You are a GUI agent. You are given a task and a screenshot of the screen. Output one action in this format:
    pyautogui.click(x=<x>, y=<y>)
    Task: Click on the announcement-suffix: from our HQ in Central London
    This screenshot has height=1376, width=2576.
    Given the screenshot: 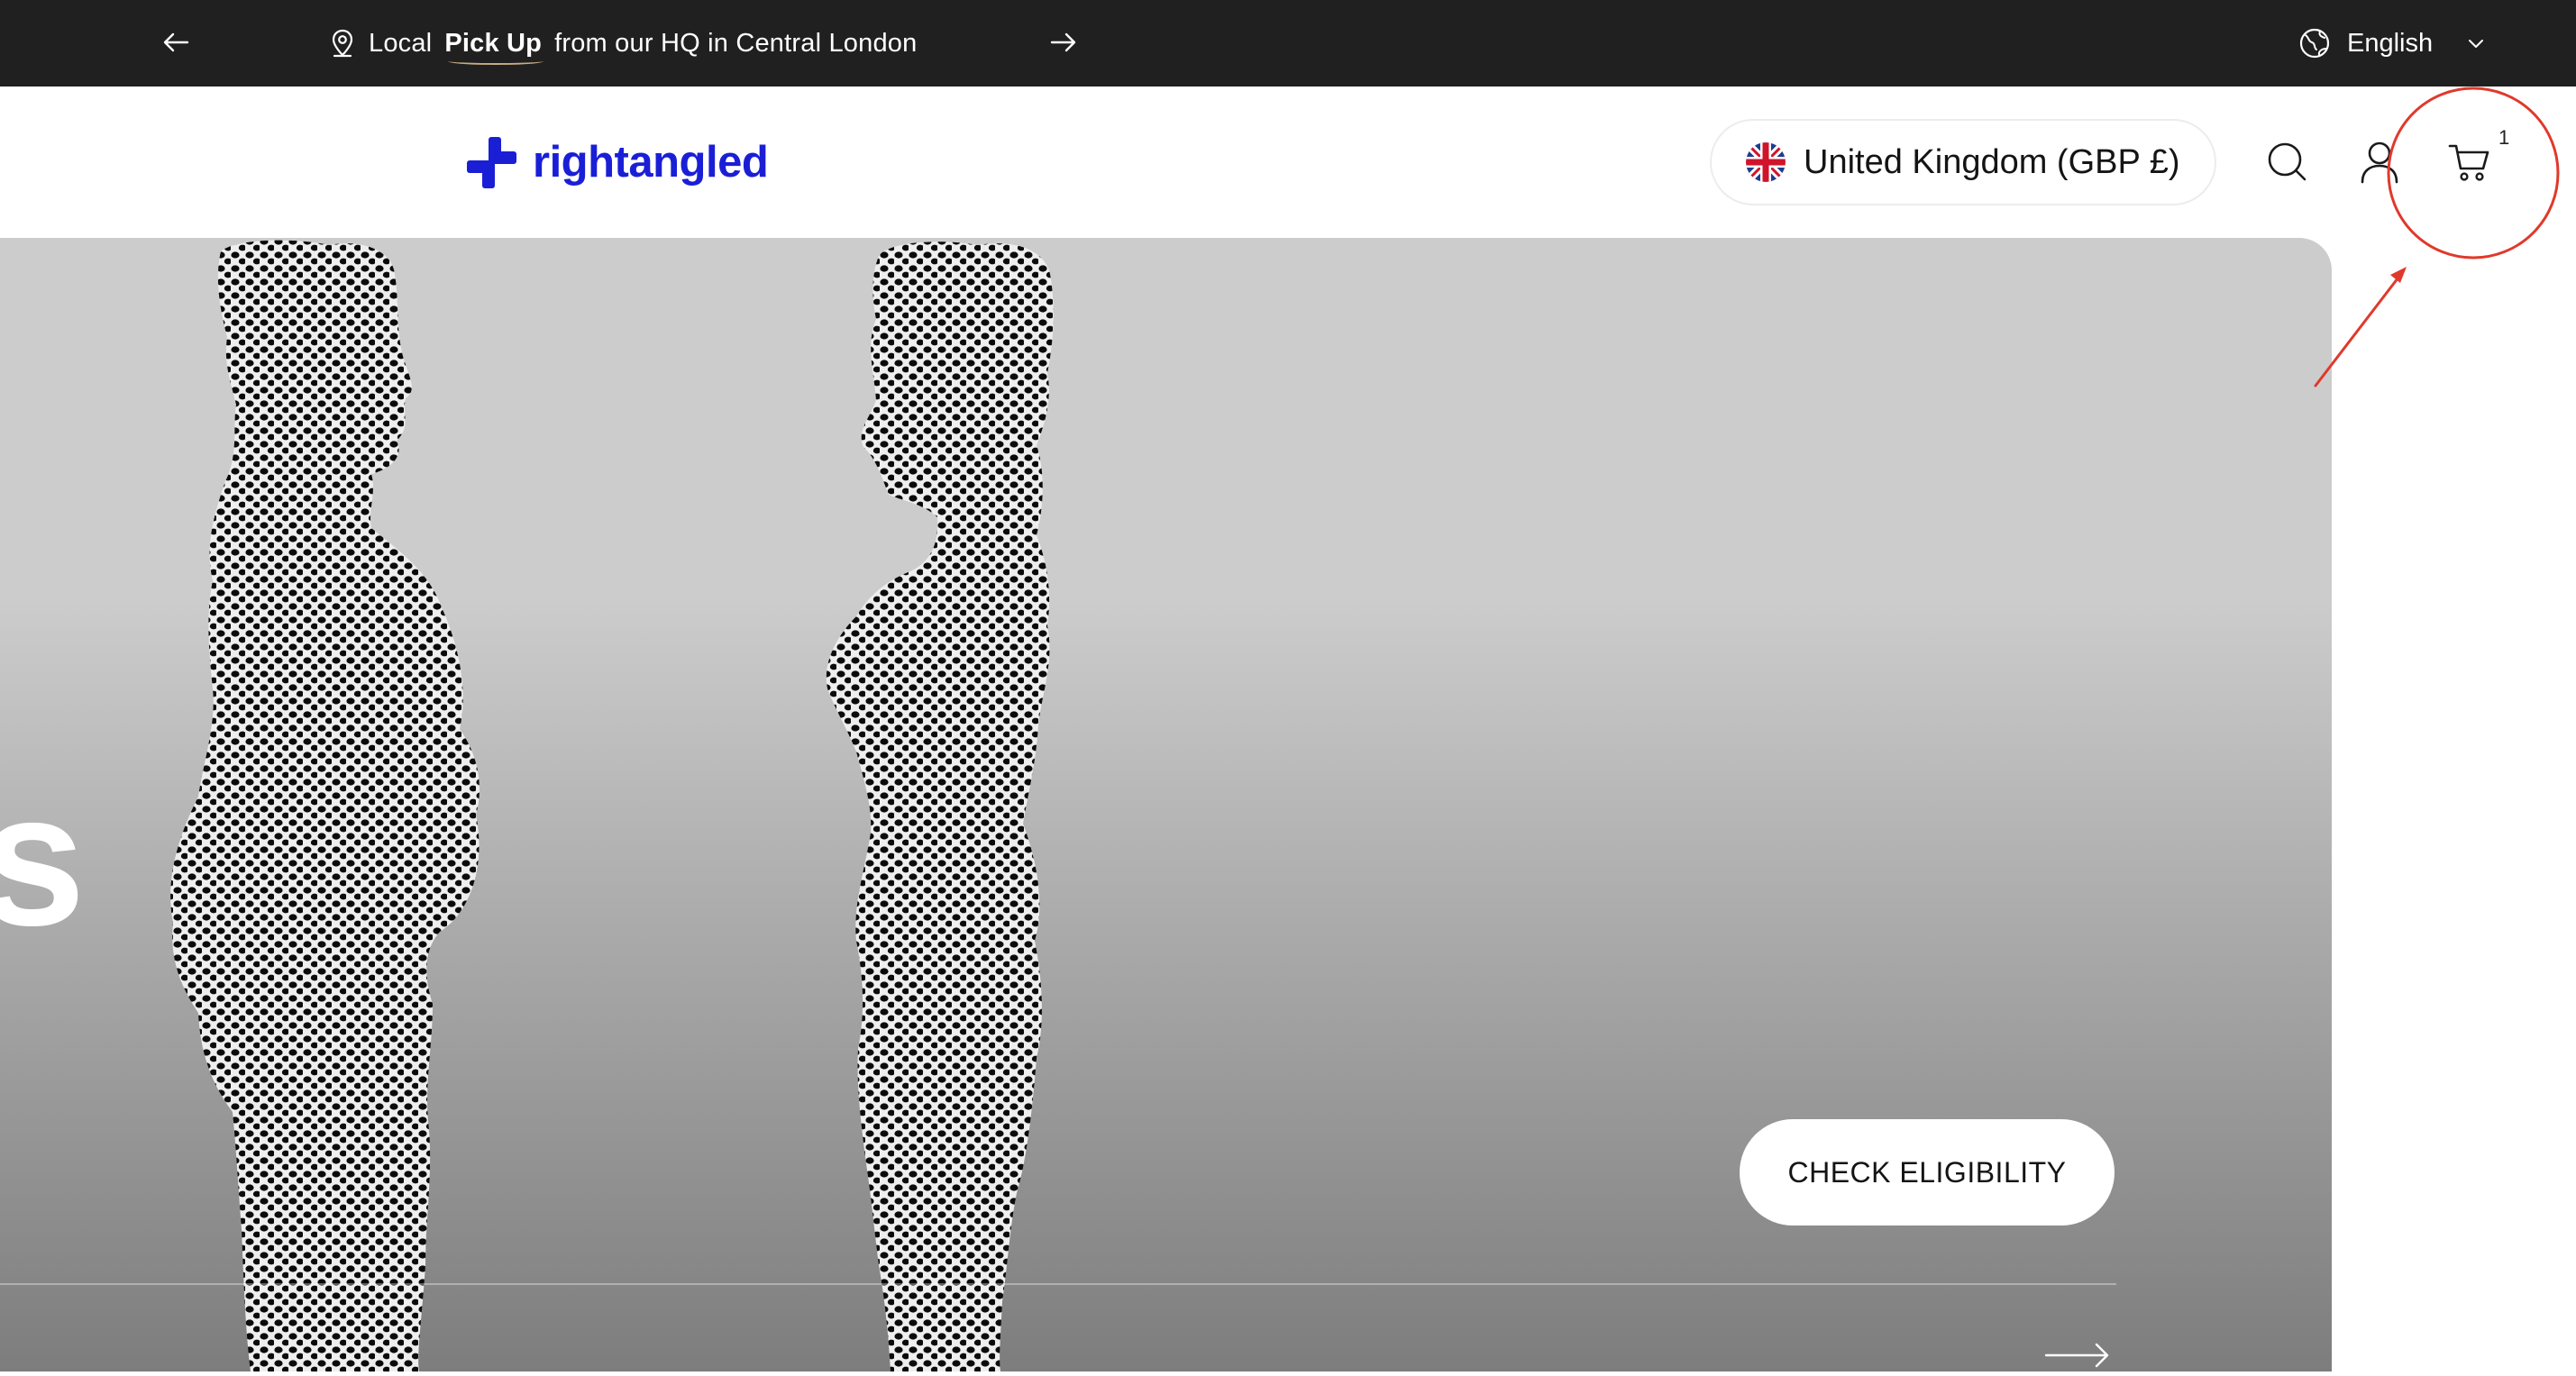 What is the action you would take?
    pyautogui.click(x=736, y=43)
    